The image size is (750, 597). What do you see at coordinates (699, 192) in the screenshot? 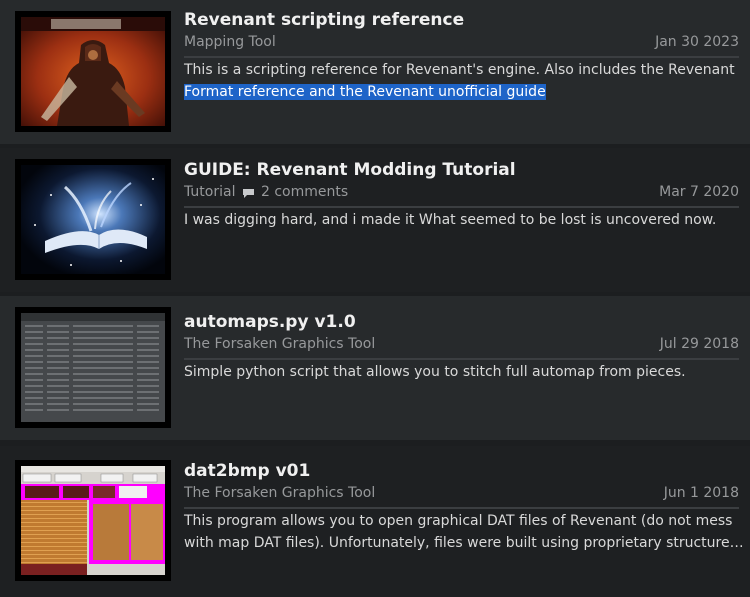
I see `item-date: Mar 7 2020` at bounding box center [699, 192].